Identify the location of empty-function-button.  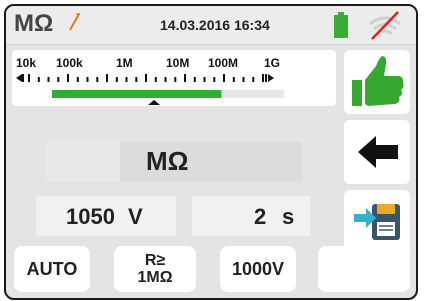
(364, 269).